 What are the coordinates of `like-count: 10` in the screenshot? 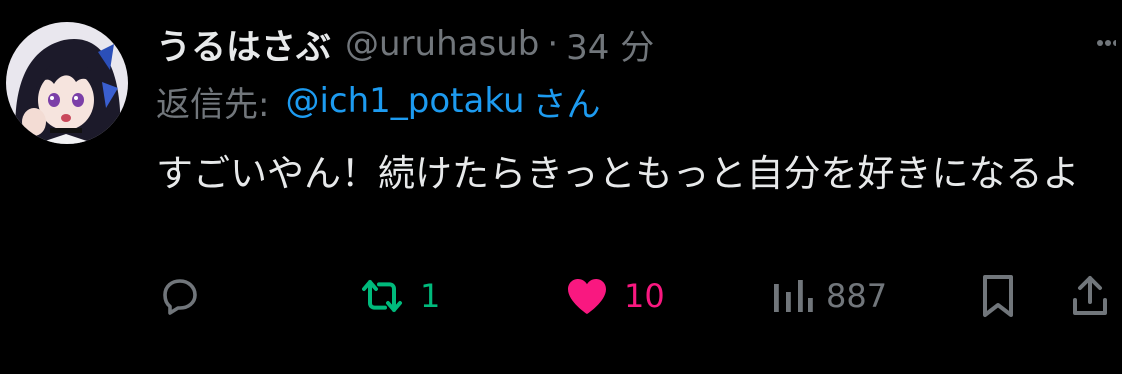 It's located at (644, 296).